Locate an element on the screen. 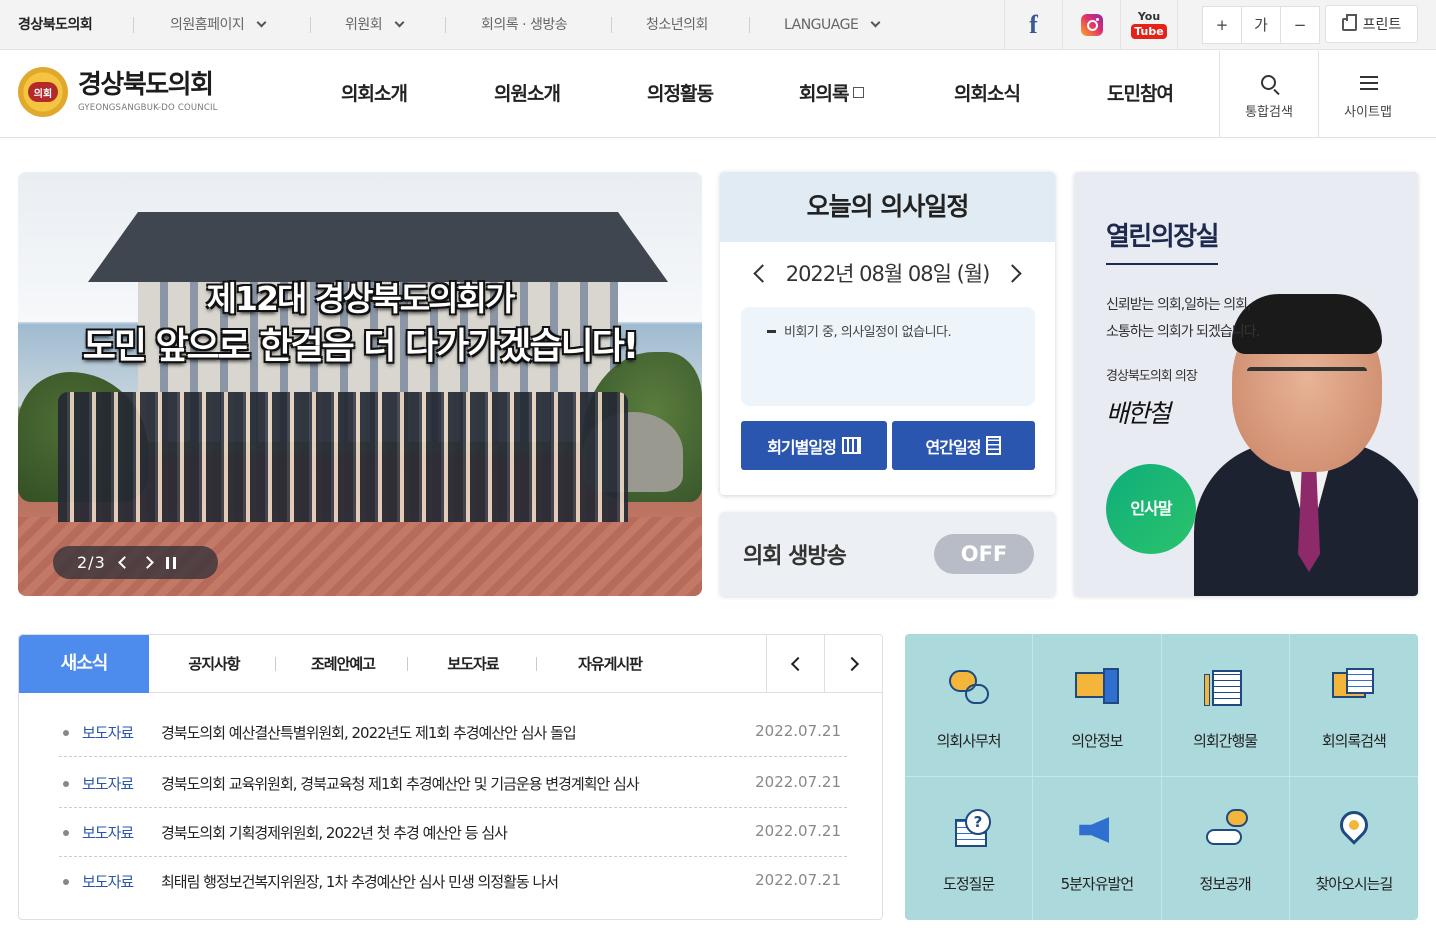  speaker-message-line1: 신뢰받는 의회,일하는 의회, is located at coordinates (1178, 305).